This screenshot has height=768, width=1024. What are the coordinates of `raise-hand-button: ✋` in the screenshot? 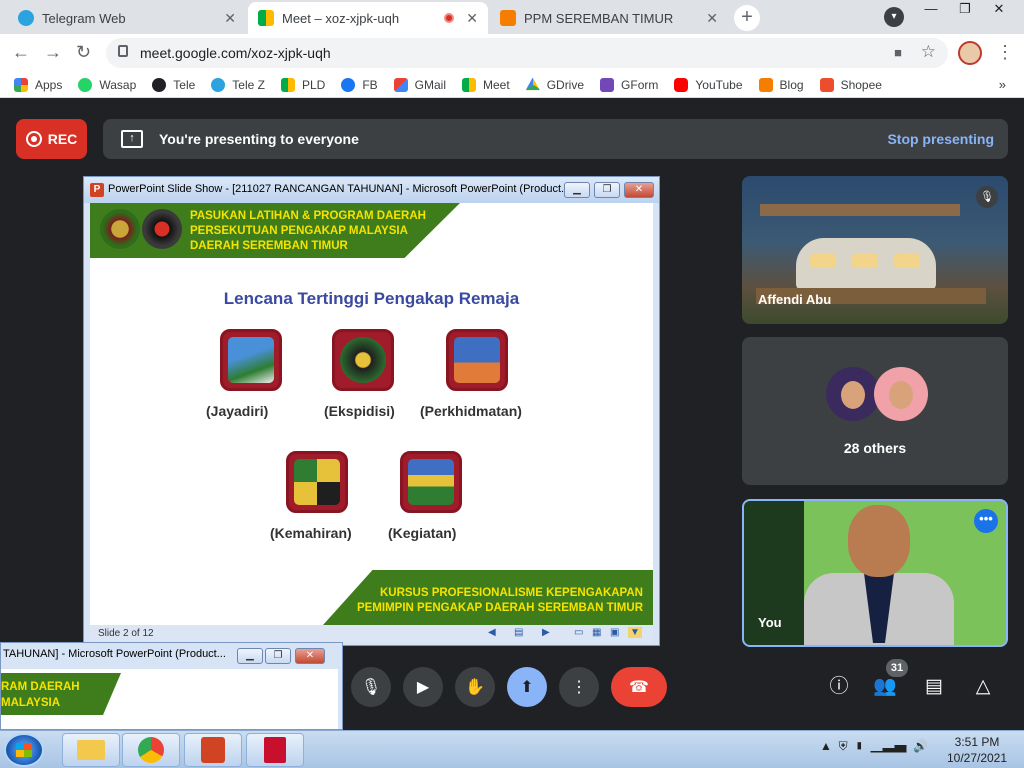 It's located at (475, 687).